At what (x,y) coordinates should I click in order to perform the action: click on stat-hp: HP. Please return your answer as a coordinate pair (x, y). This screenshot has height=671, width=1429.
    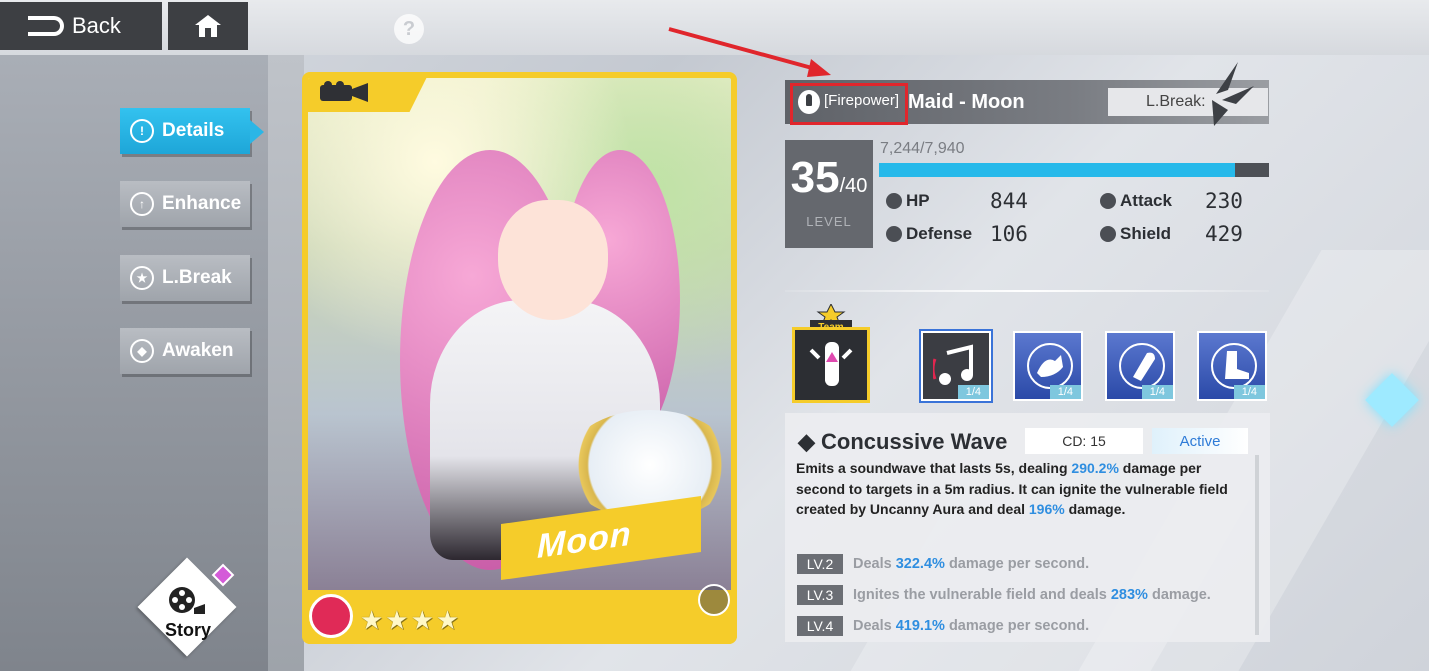
    Looking at the image, I should click on (908, 201).